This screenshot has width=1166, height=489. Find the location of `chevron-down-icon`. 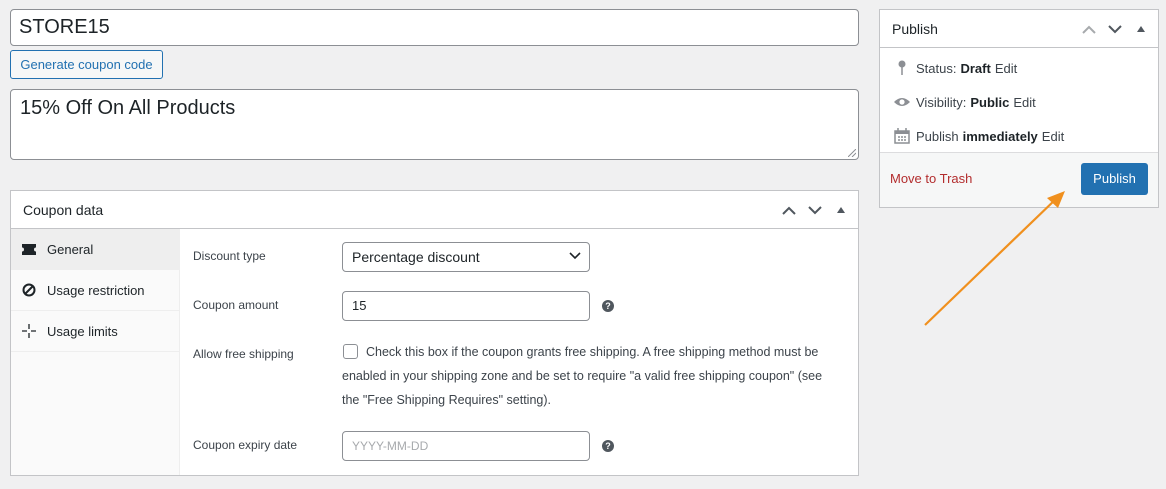

chevron-down-icon is located at coordinates (575, 256).